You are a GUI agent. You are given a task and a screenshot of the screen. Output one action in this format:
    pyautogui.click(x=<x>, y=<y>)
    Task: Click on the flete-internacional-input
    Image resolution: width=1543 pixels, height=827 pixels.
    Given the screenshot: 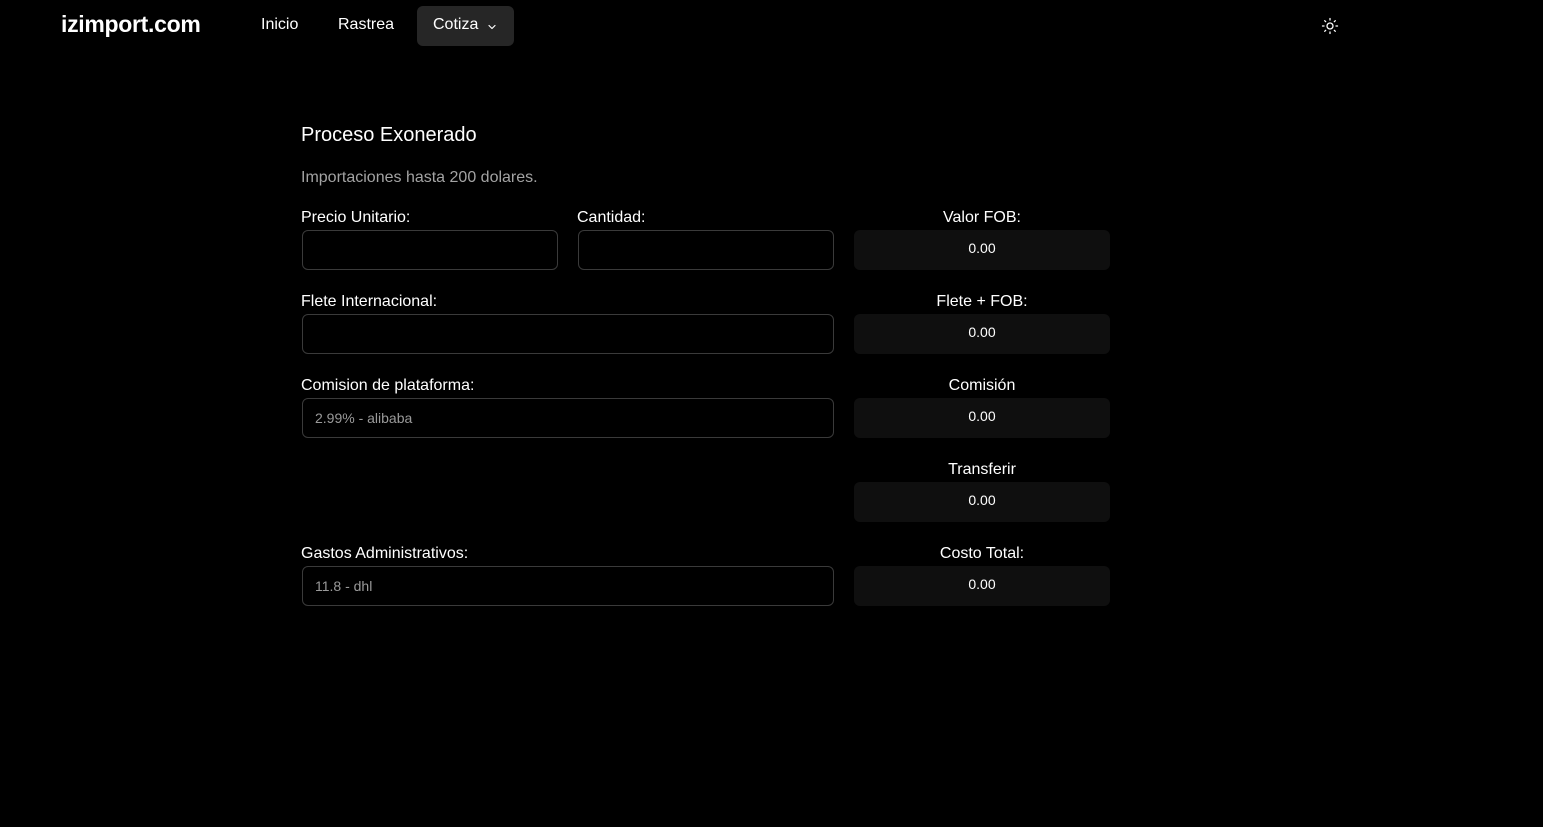 What is the action you would take?
    pyautogui.click(x=568, y=334)
    